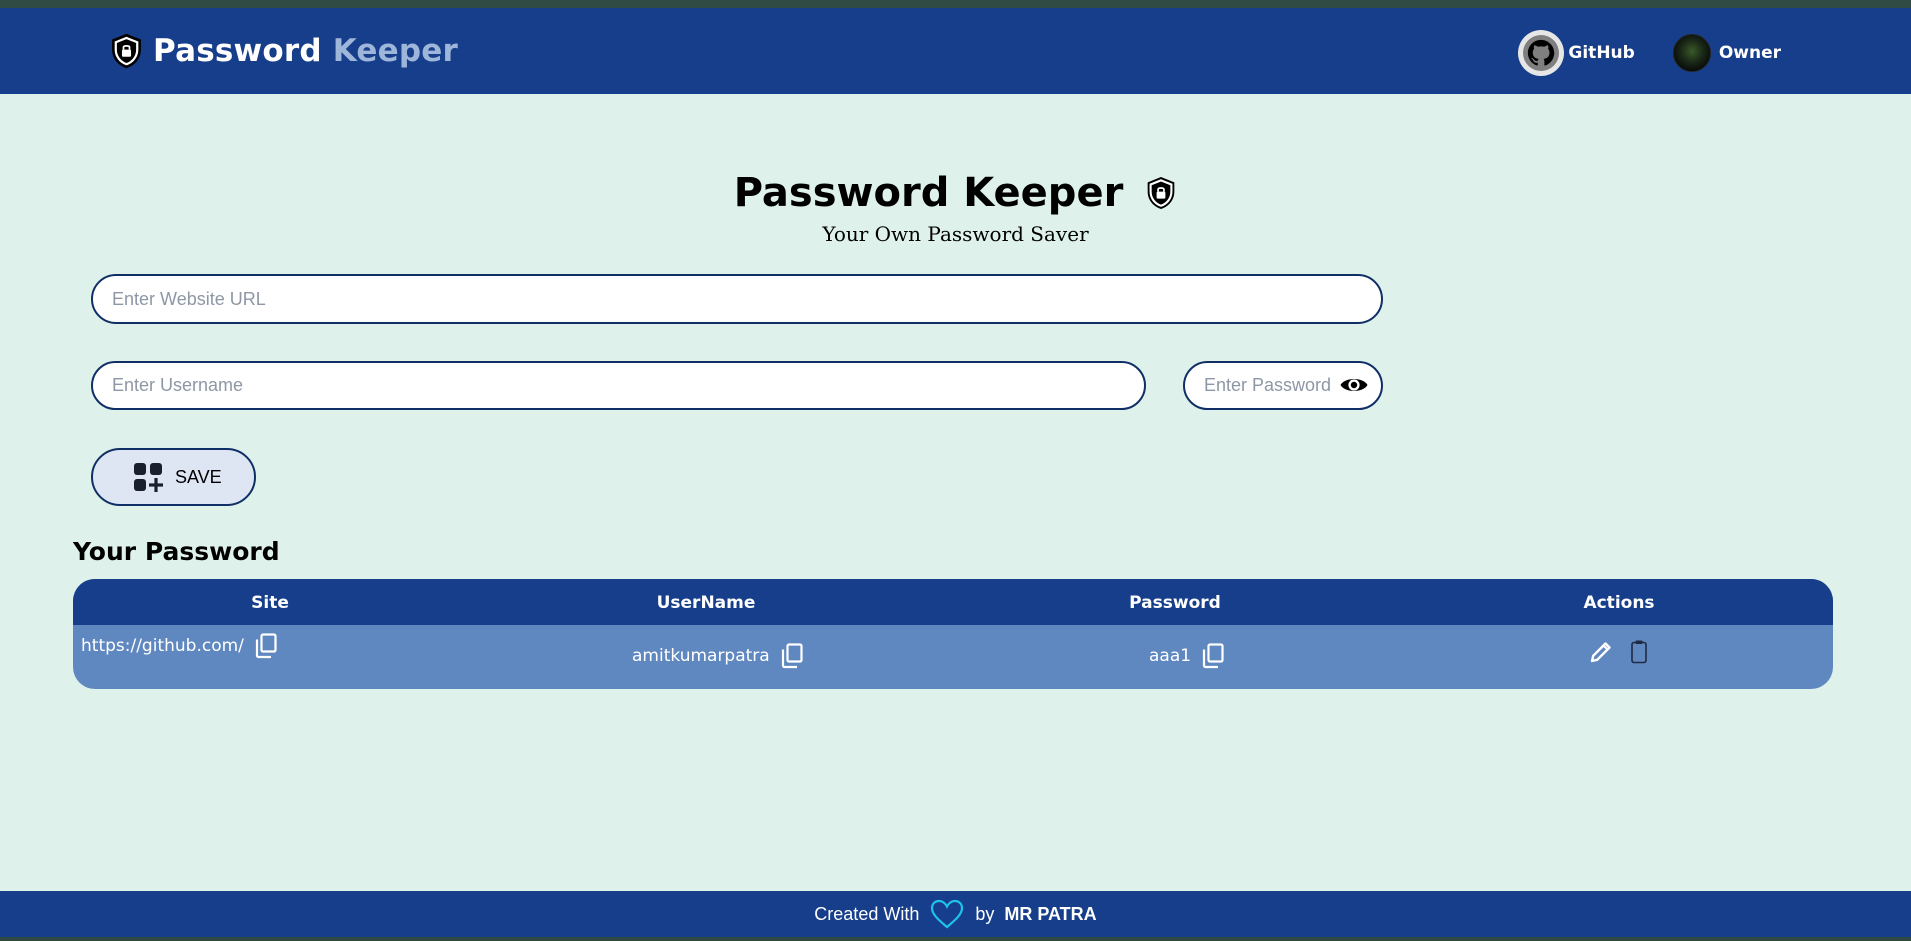 The image size is (1911, 941). I want to click on github-label: GitHub, so click(1601, 53).